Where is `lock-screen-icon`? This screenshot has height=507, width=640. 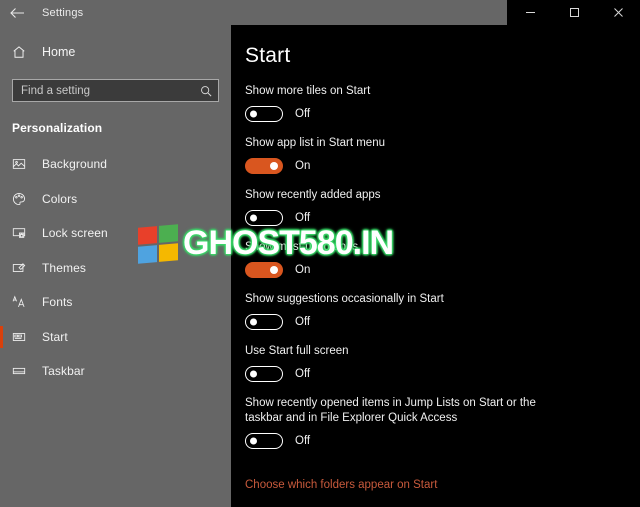
lock-screen-icon is located at coordinates (23, 233).